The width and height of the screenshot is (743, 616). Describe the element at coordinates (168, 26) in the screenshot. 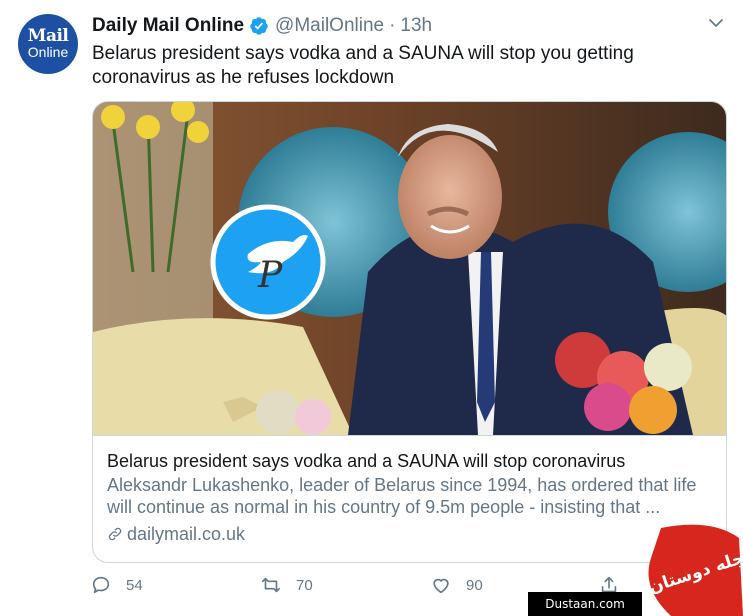

I see `author-name: Daily Mail Online` at that location.